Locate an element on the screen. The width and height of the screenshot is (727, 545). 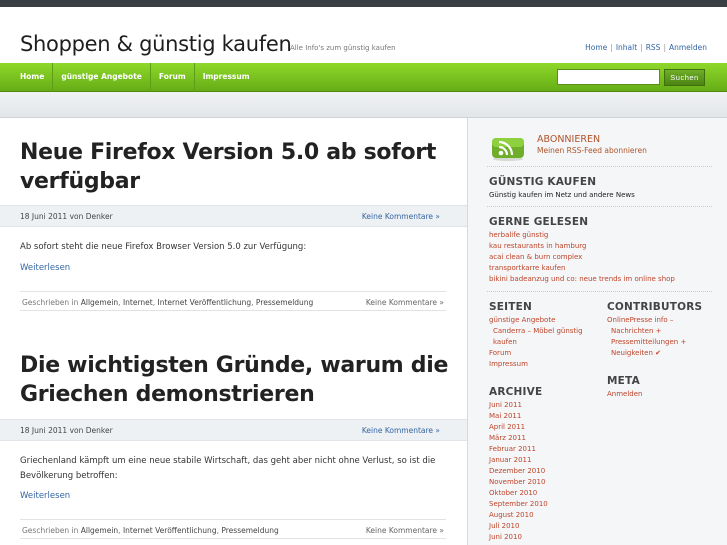
header-link-anmelden: Anmelden is located at coordinates (688, 47).